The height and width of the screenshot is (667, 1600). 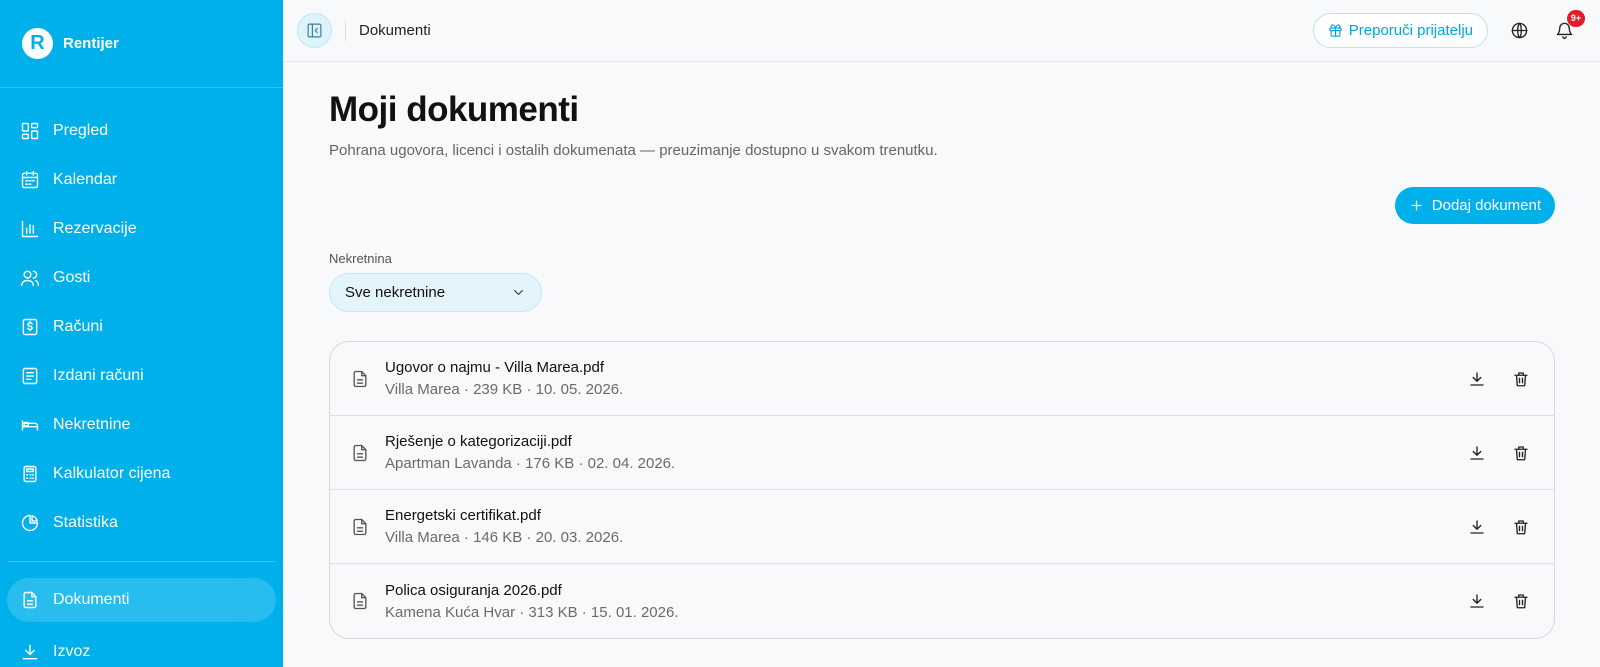 I want to click on sidebar-item-label: Izdani računi, so click(x=98, y=375).